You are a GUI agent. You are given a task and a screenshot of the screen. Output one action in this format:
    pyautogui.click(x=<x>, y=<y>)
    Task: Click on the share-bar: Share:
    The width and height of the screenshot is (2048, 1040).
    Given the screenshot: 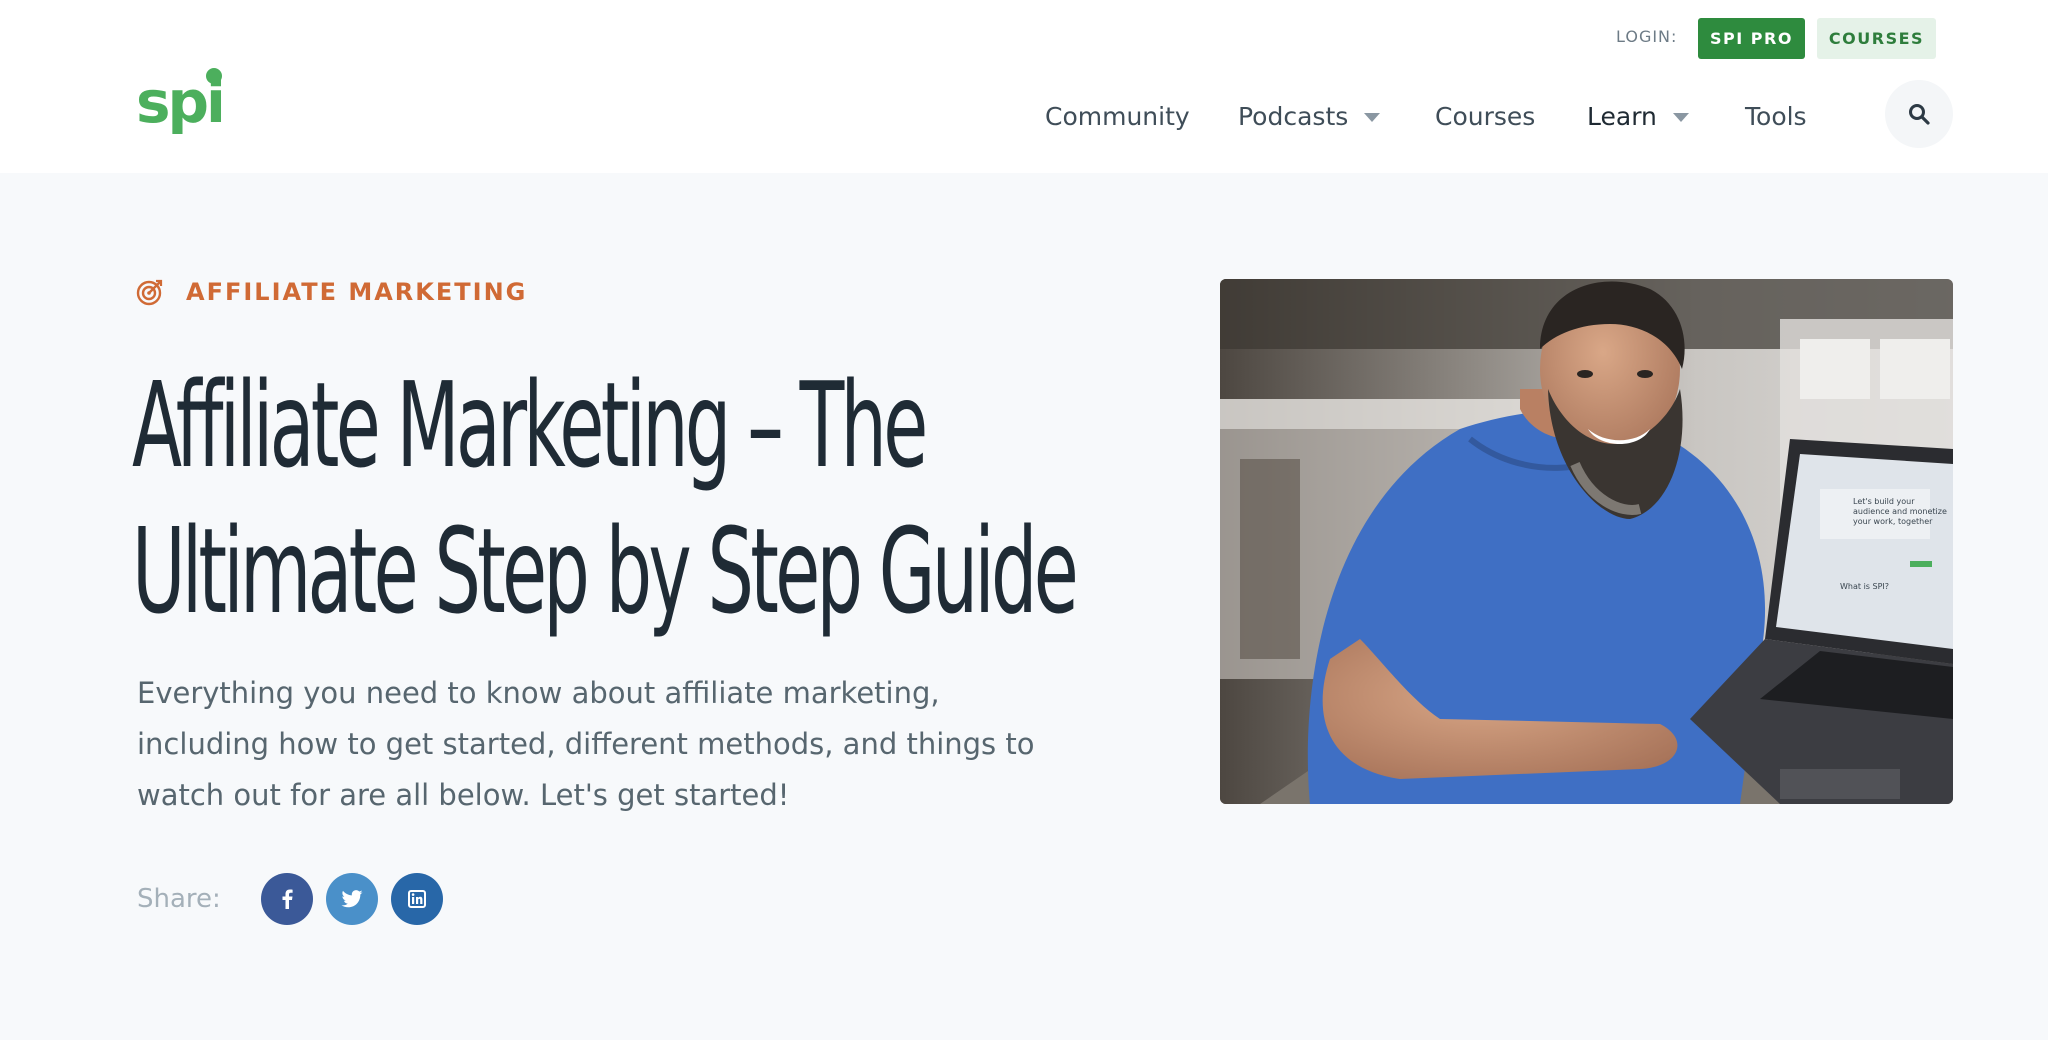 What is the action you would take?
    pyautogui.click(x=296, y=899)
    